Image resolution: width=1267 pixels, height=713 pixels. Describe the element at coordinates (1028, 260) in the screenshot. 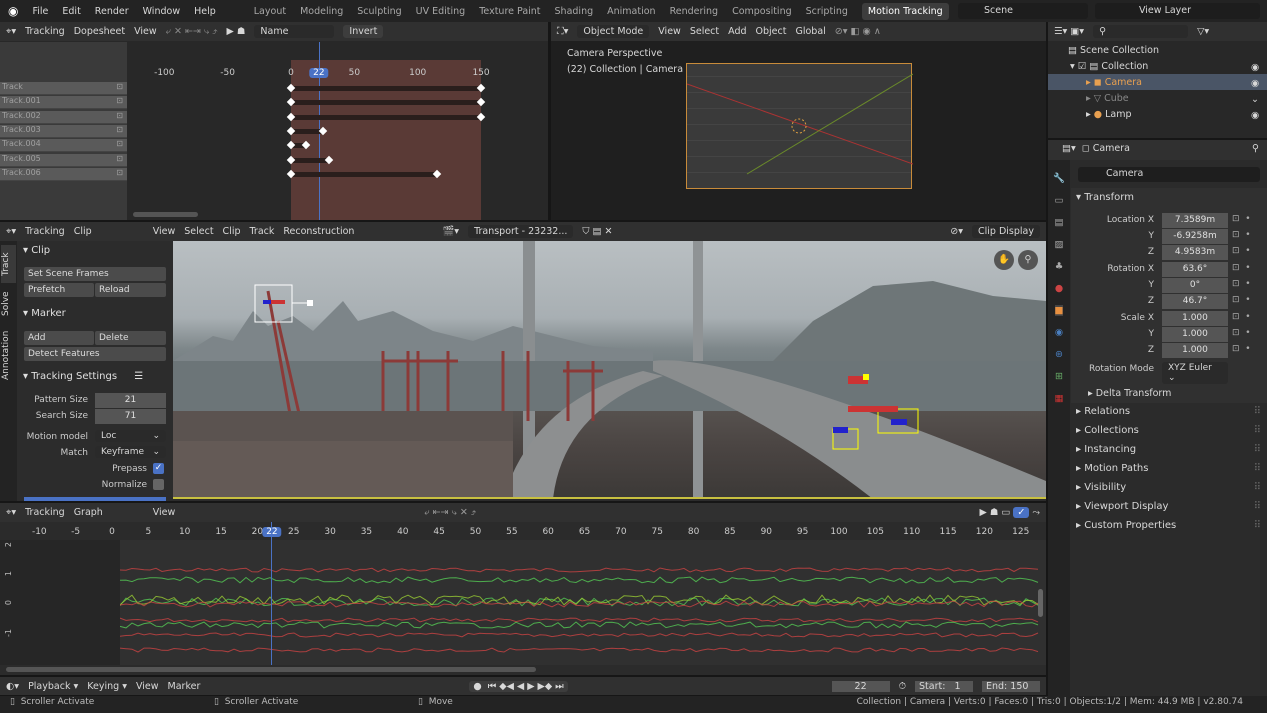

I see `zoom-icon: ⚲` at that location.